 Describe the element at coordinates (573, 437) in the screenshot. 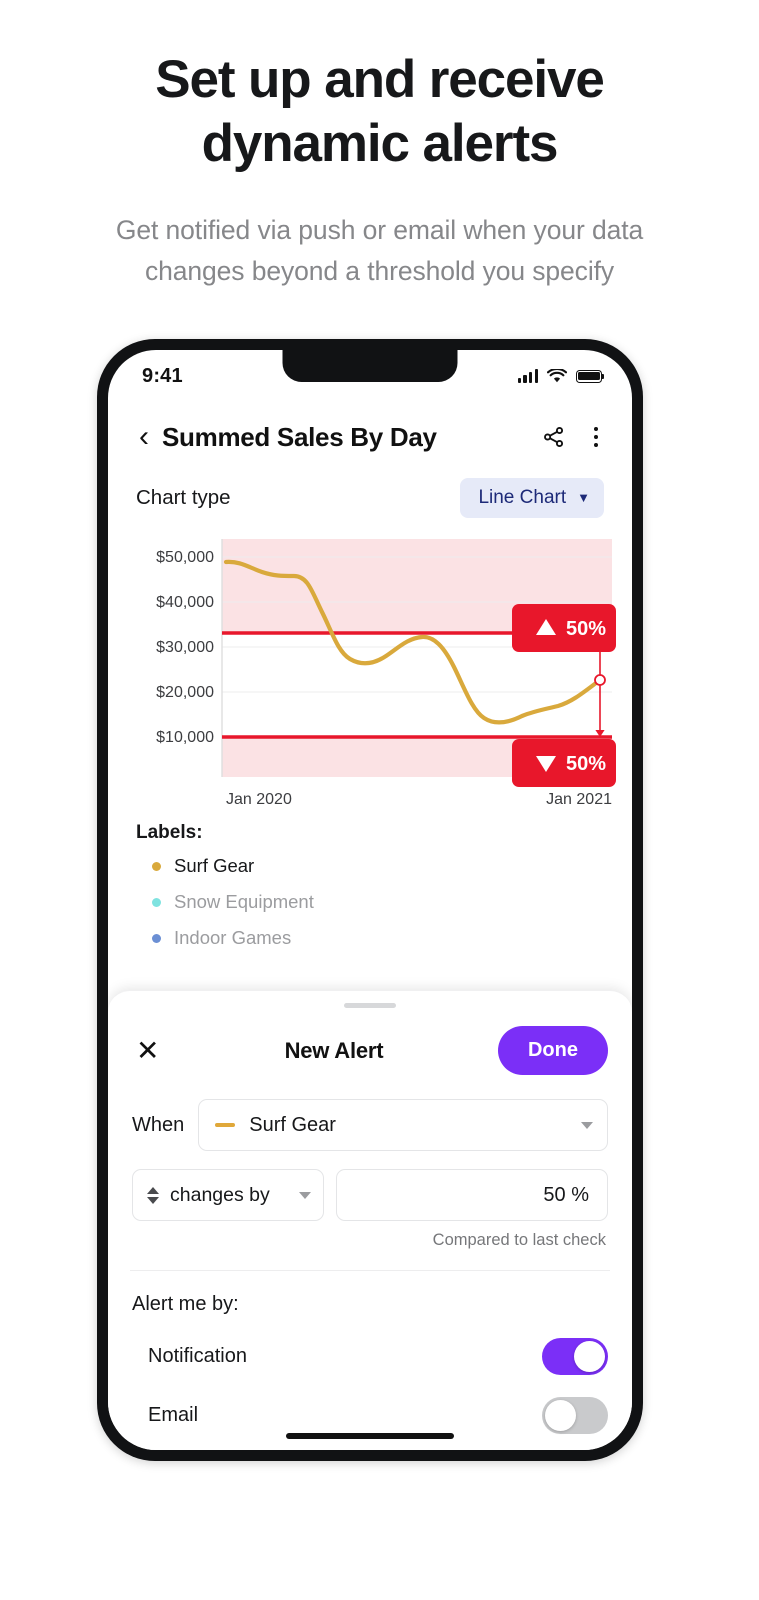

I see `nav-actions` at that location.